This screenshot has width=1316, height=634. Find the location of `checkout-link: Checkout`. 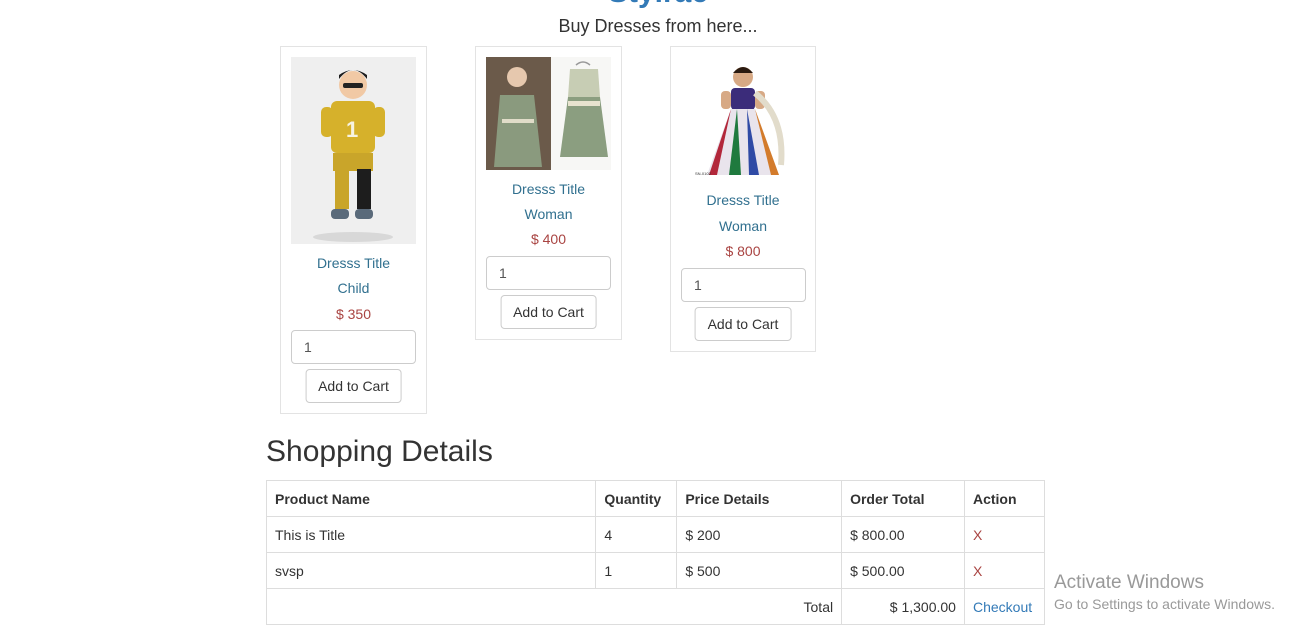

checkout-link: Checkout is located at coordinates (1002, 607).